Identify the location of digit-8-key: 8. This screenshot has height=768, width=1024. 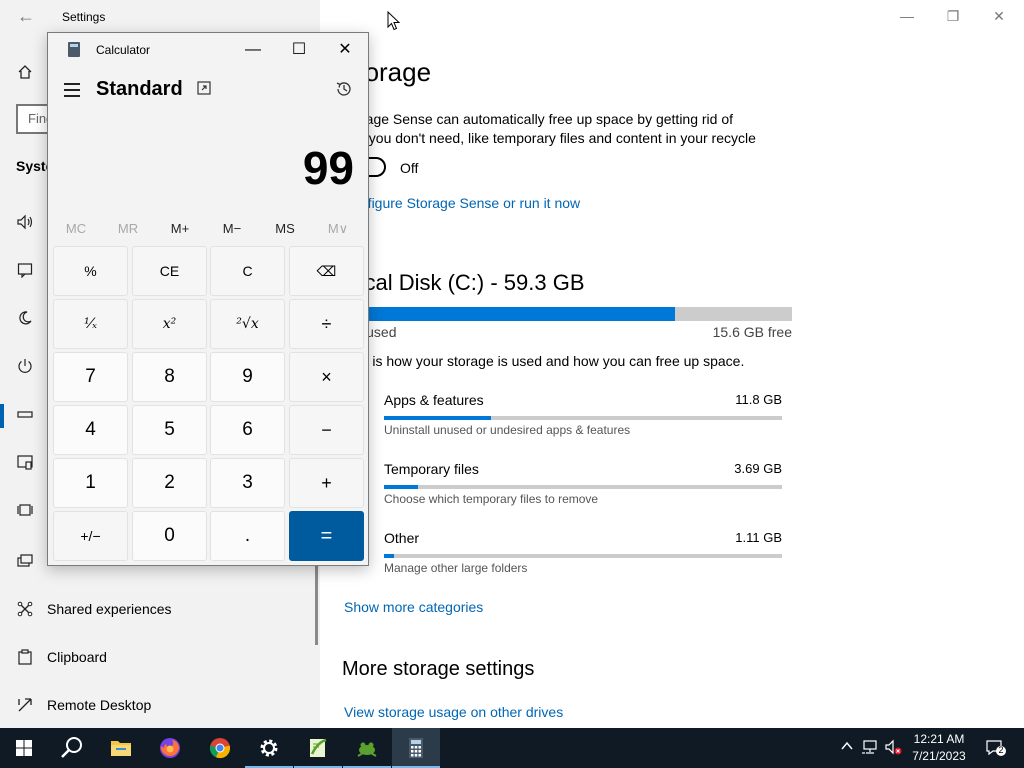
(169, 377).